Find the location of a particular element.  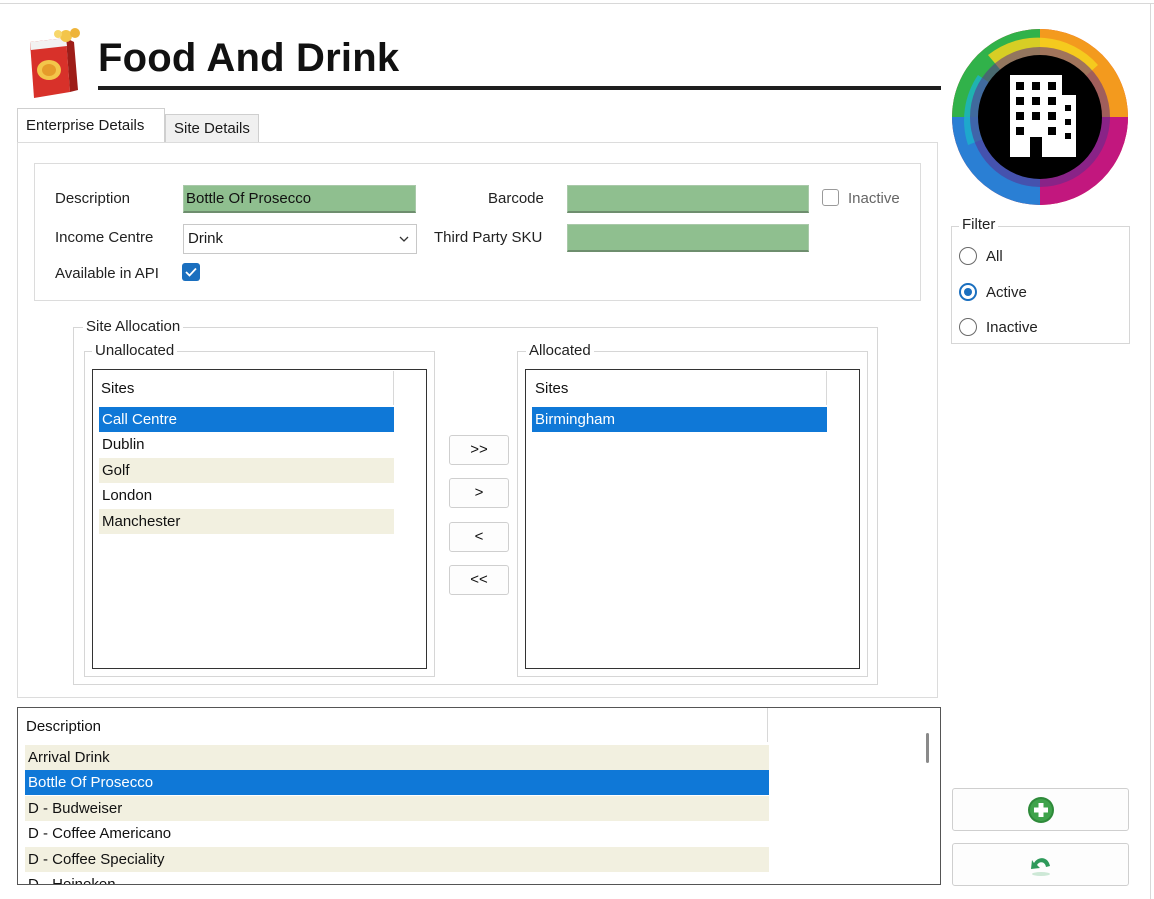

add-button-action is located at coordinates (1040, 809).